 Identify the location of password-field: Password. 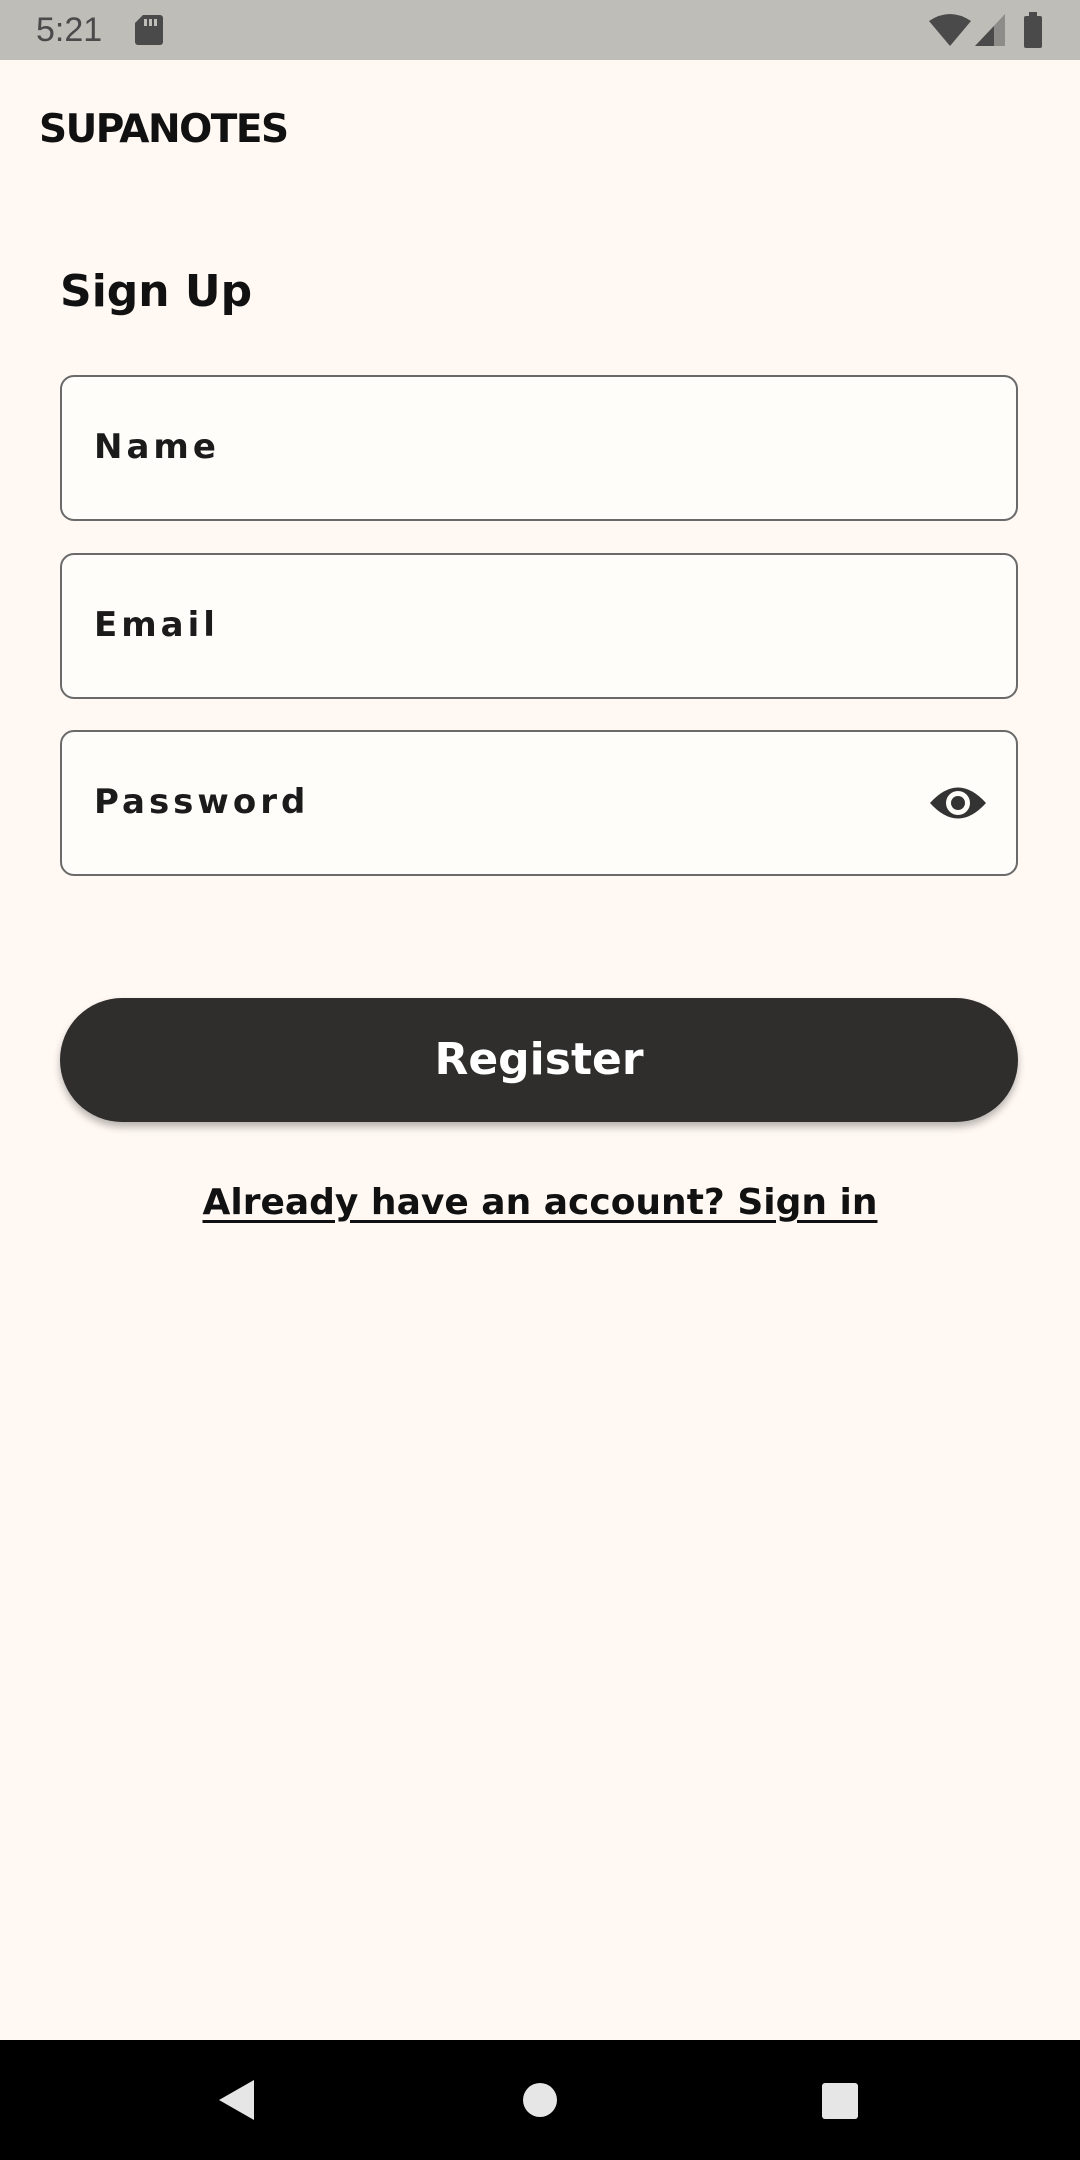
(539, 803).